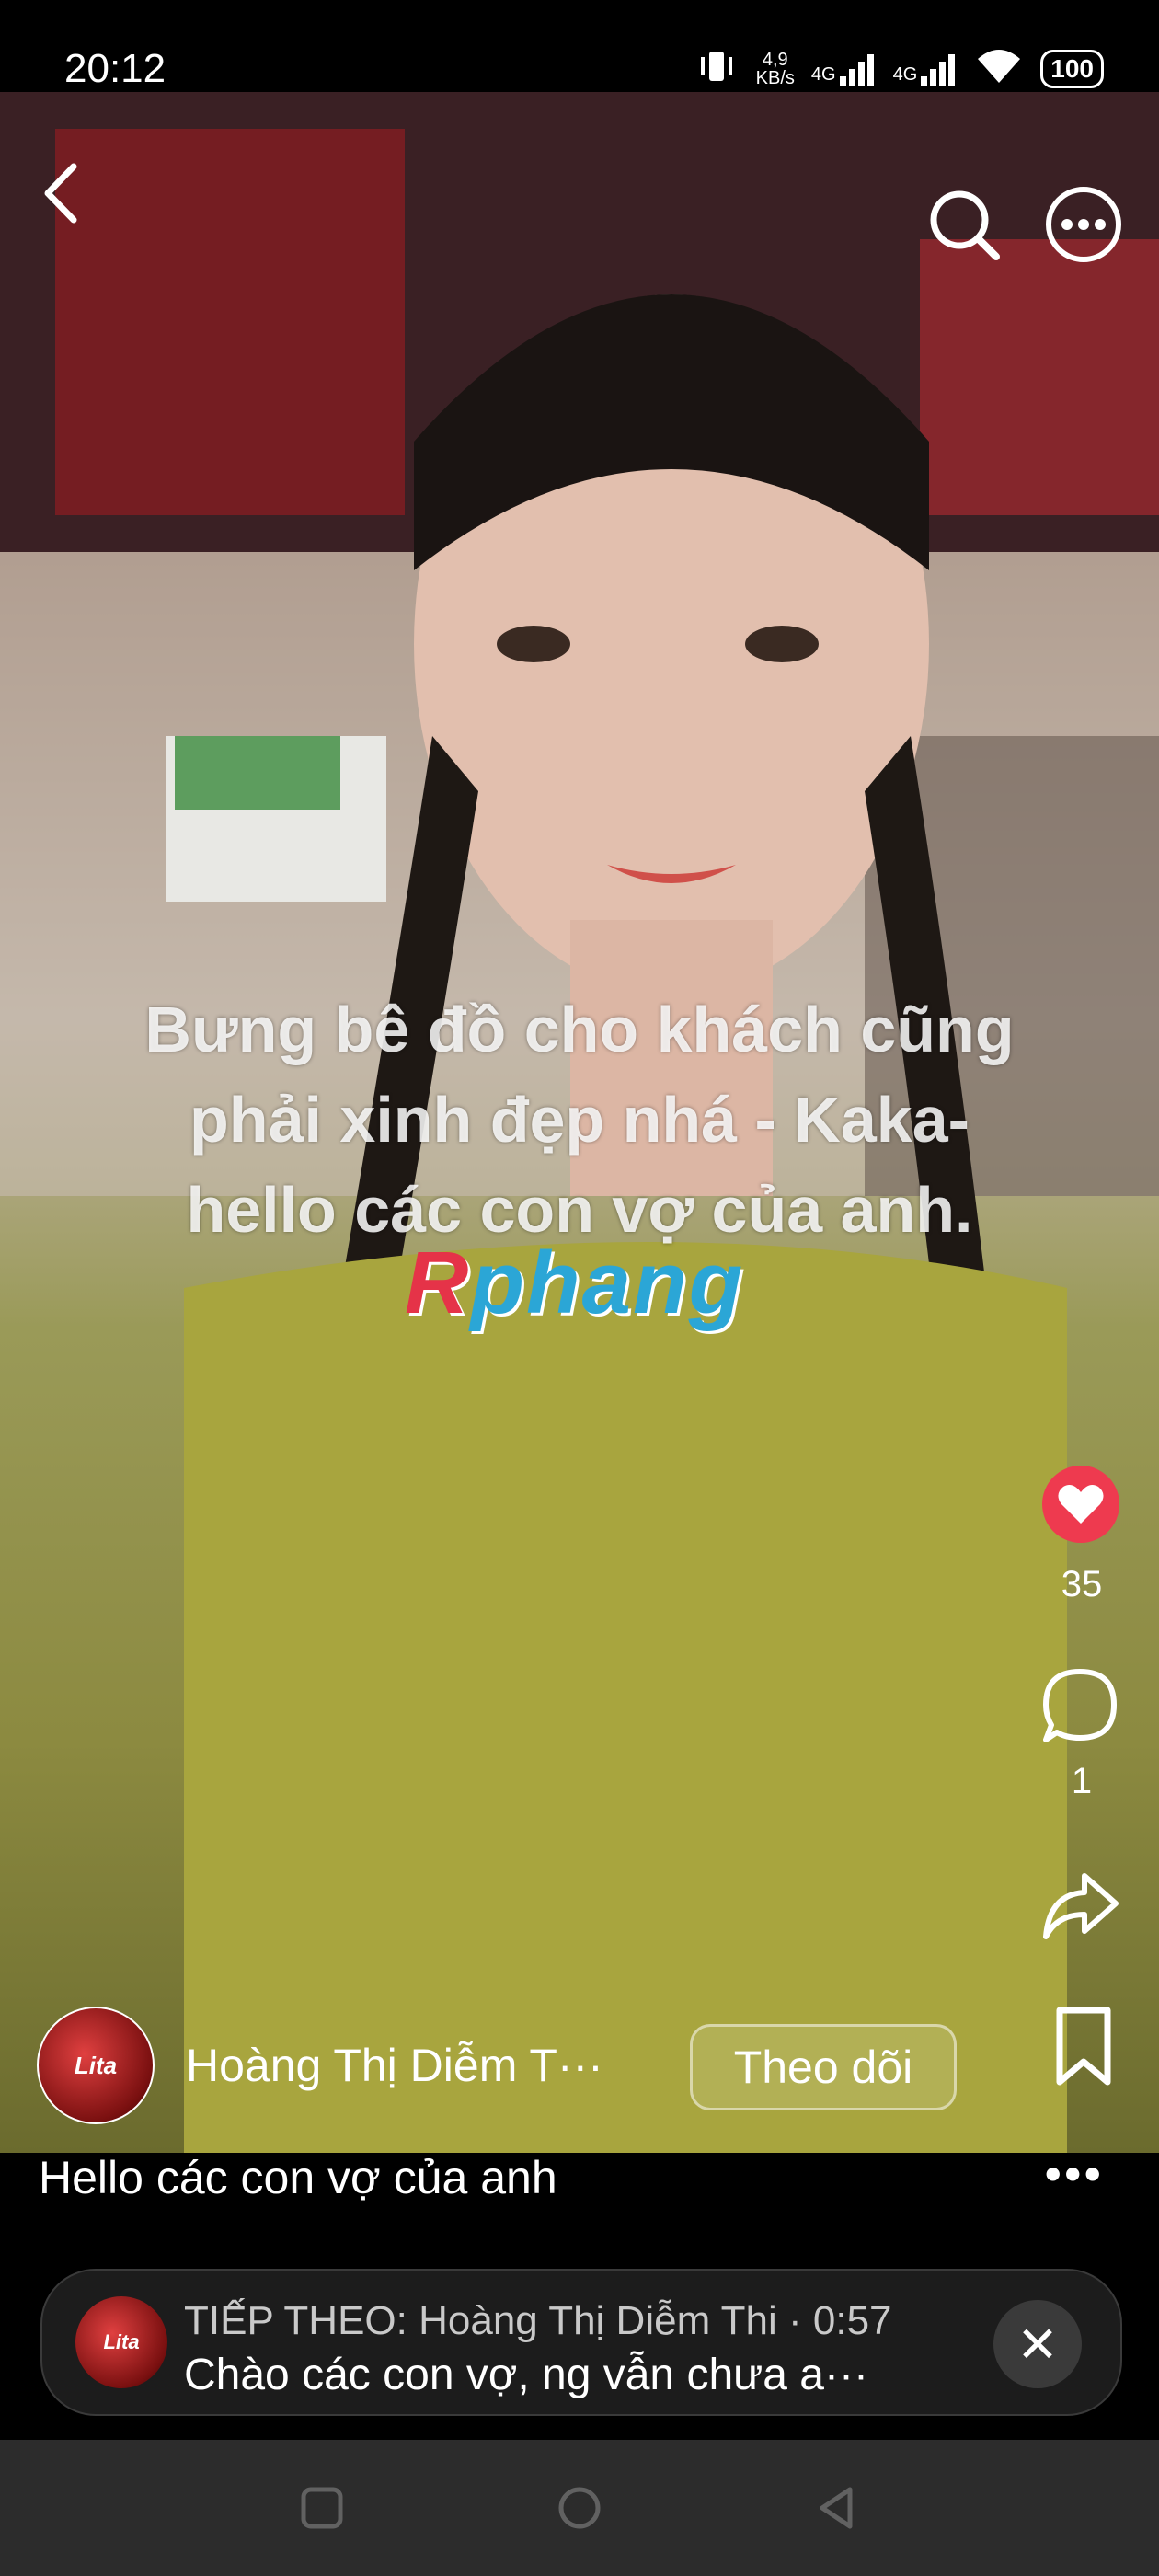 The height and width of the screenshot is (2576, 1159). I want to click on next-video-description: Chào các con vợ, ng vẫn chưa a···, so click(526, 2375).